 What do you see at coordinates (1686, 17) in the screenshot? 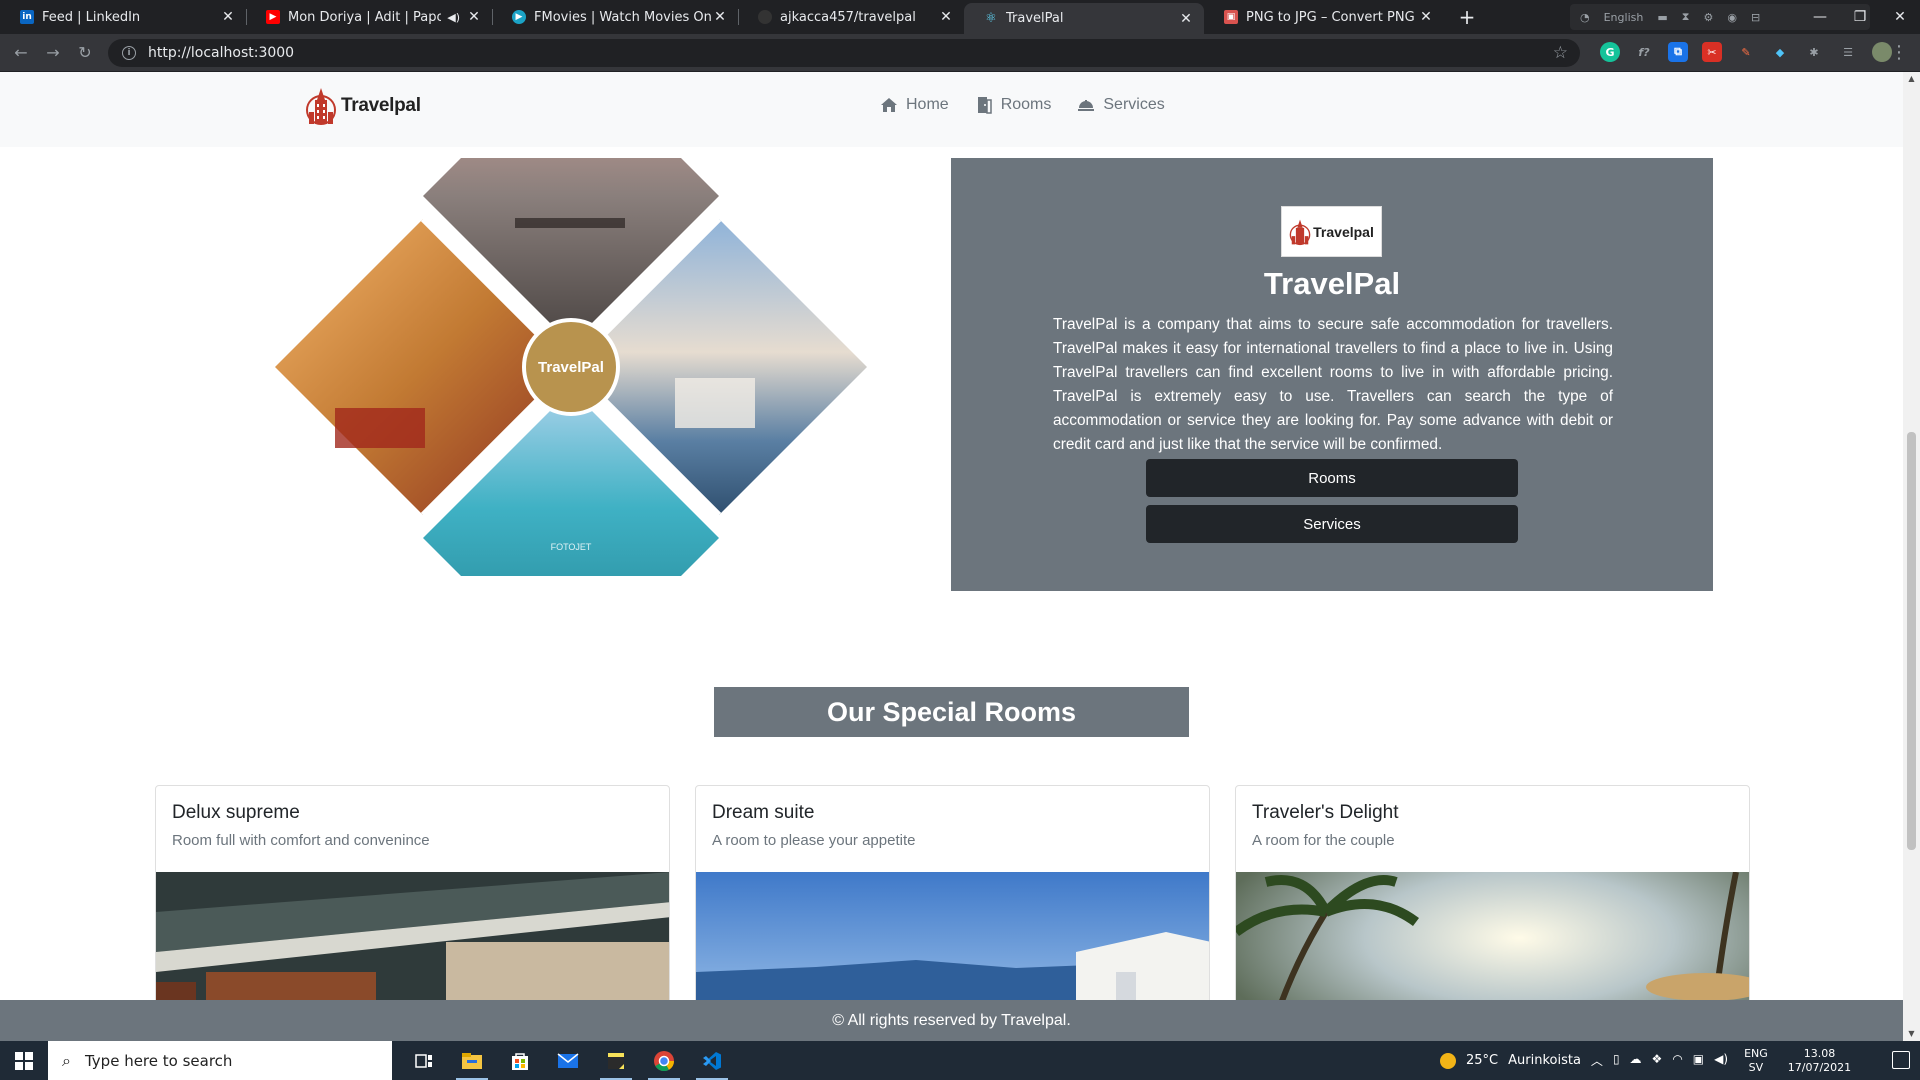
I see `extension-icon: ⧗` at bounding box center [1686, 17].